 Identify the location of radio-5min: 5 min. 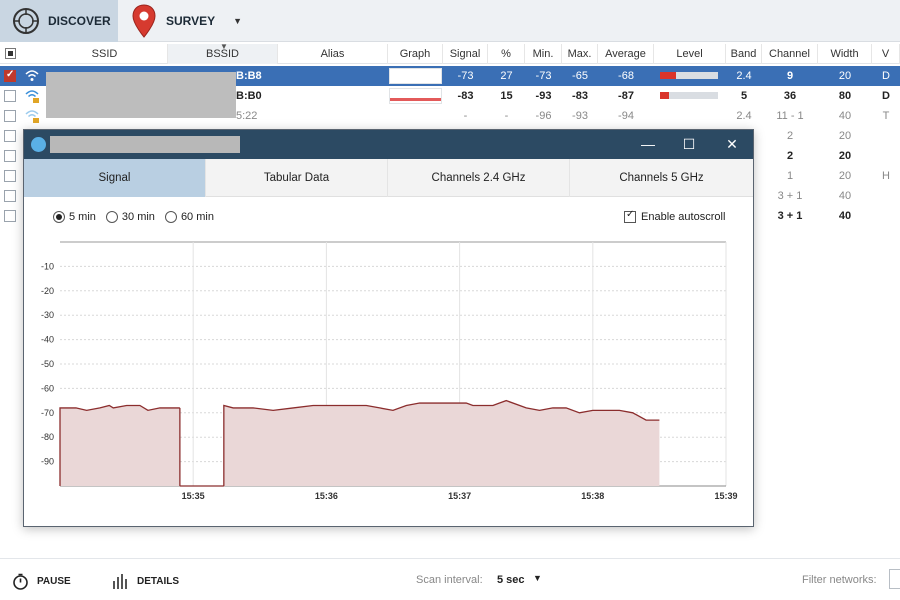
(74, 217).